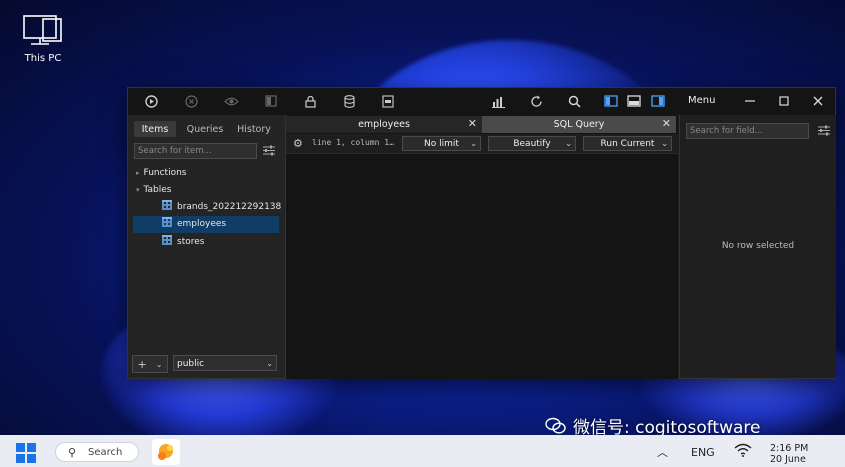 Image resolution: width=845 pixels, height=467 pixels. What do you see at coordinates (388, 101) in the screenshot?
I see `sql-file-icon` at bounding box center [388, 101].